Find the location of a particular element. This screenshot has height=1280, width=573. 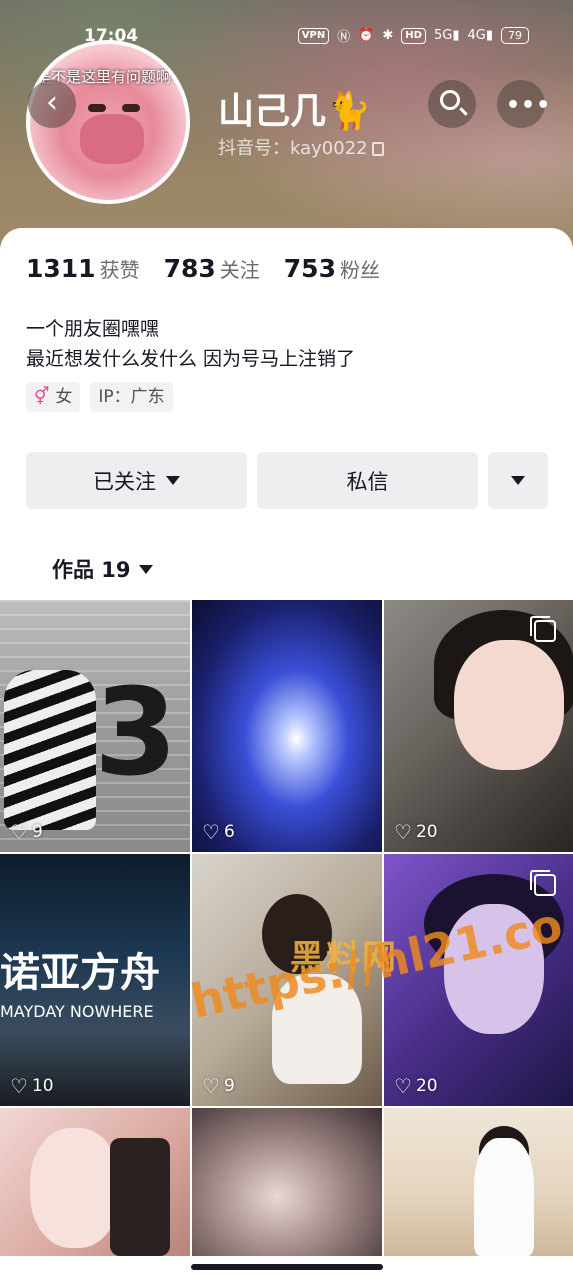

hd-icon: HD is located at coordinates (413, 35).